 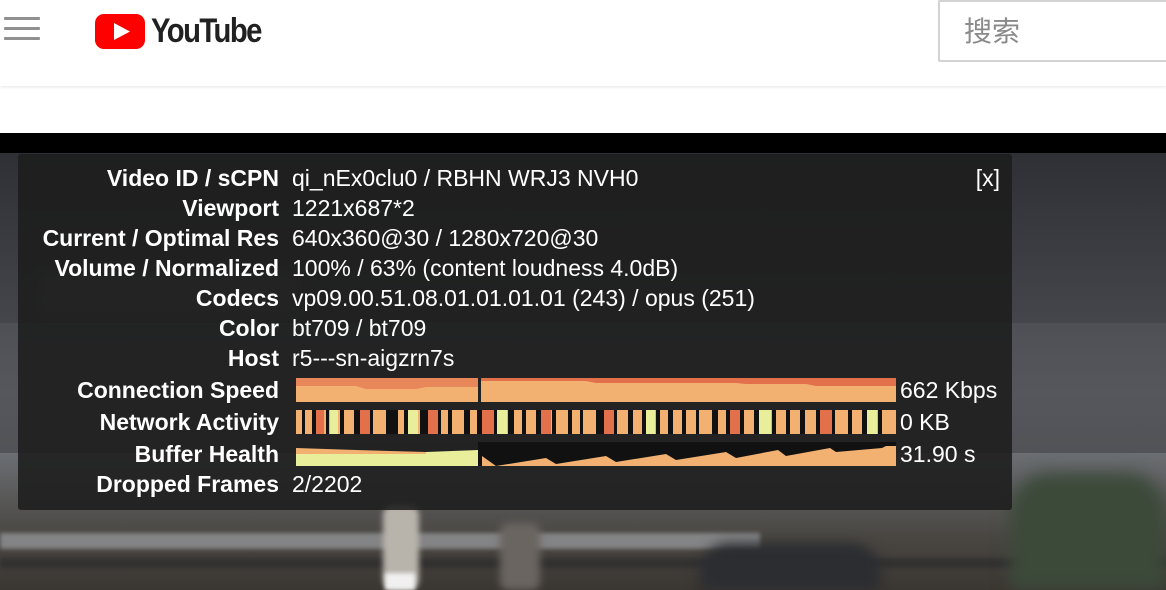 I want to click on buffer-health-value: 31.90 s, so click(x=938, y=454).